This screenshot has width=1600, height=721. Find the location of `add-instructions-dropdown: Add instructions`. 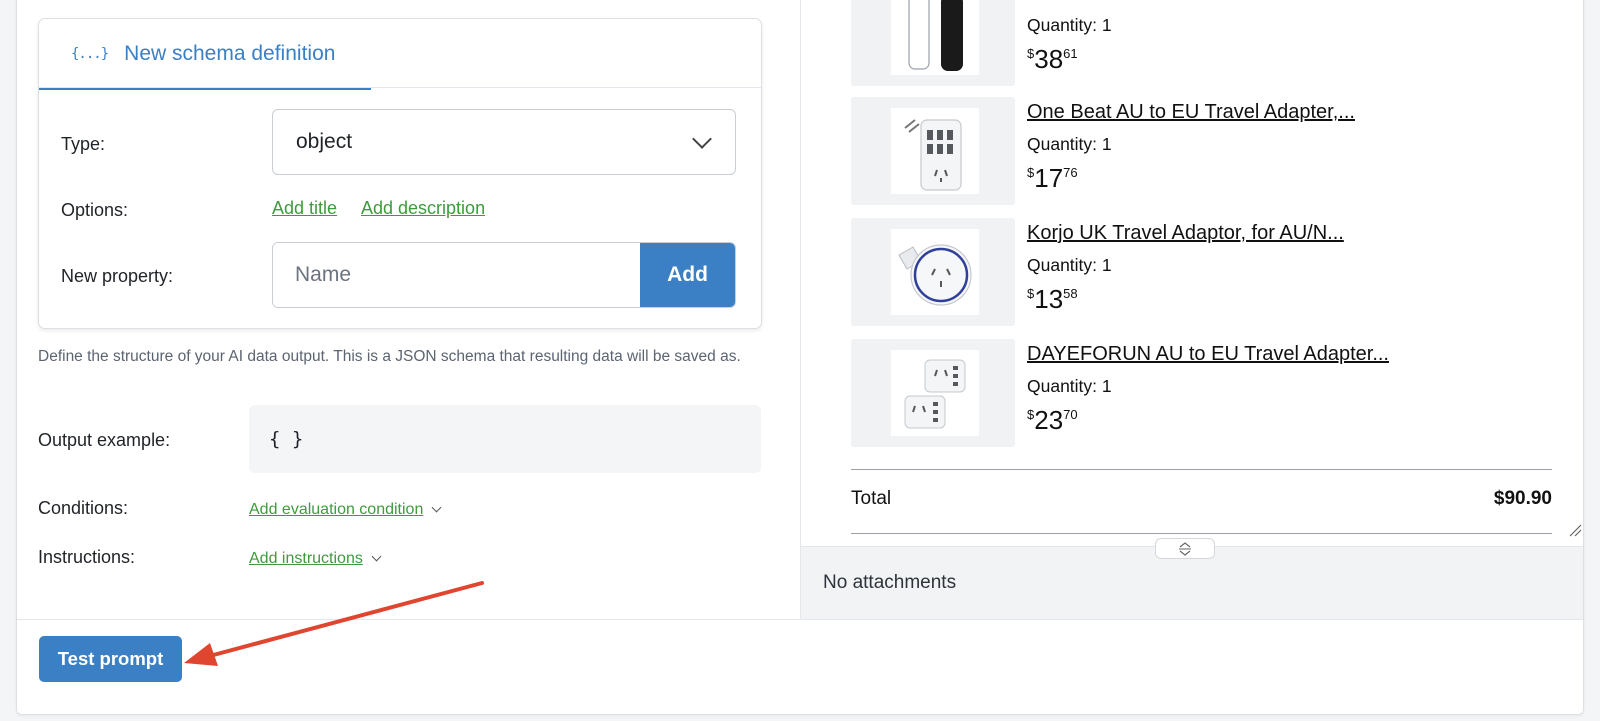

add-instructions-dropdown: Add instructions is located at coordinates (315, 559).